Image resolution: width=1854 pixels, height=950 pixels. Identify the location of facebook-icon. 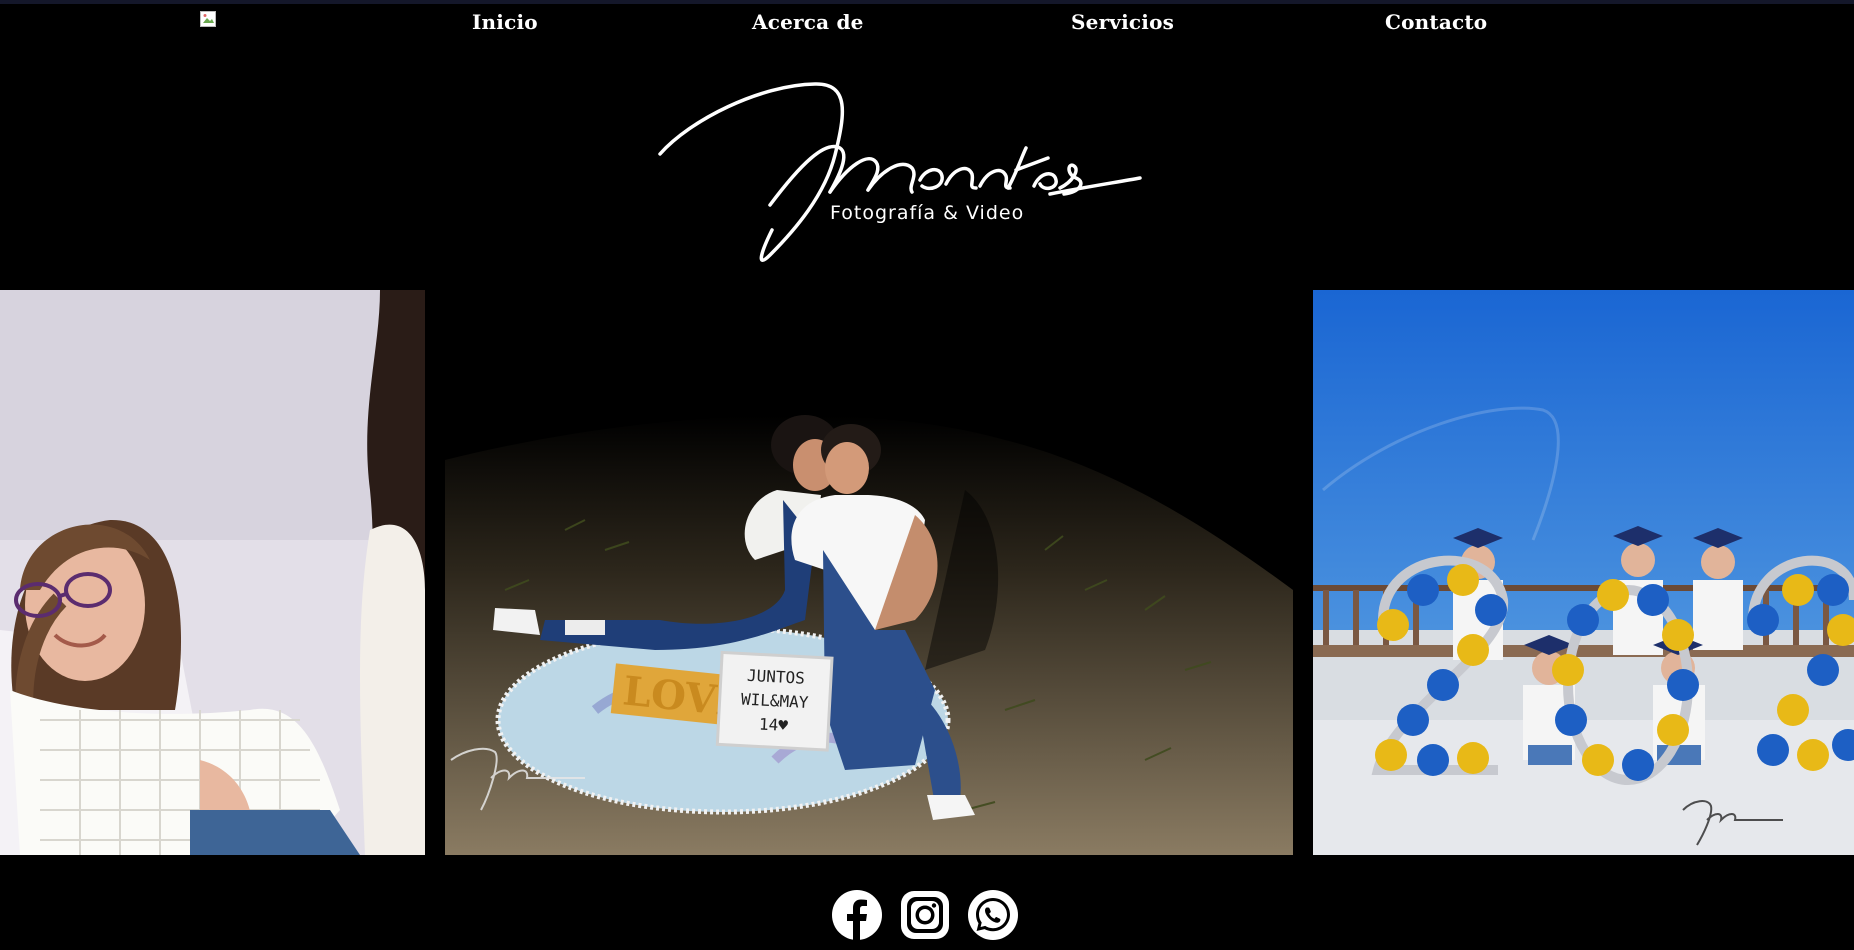
(857, 915).